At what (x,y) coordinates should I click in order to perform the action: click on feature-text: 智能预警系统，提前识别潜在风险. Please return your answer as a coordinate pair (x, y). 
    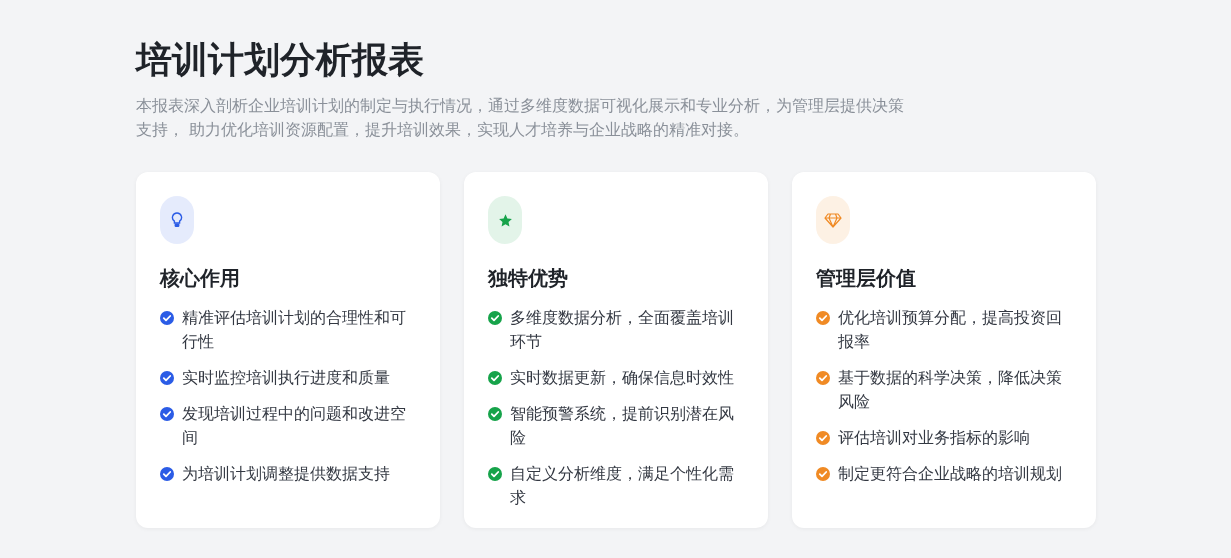
    Looking at the image, I should click on (622, 426).